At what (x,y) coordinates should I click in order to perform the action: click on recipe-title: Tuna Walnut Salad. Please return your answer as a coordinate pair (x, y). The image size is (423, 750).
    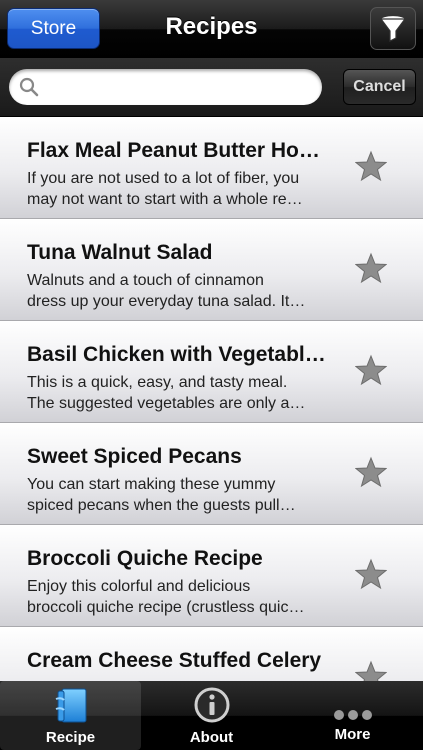
    Looking at the image, I should click on (120, 252).